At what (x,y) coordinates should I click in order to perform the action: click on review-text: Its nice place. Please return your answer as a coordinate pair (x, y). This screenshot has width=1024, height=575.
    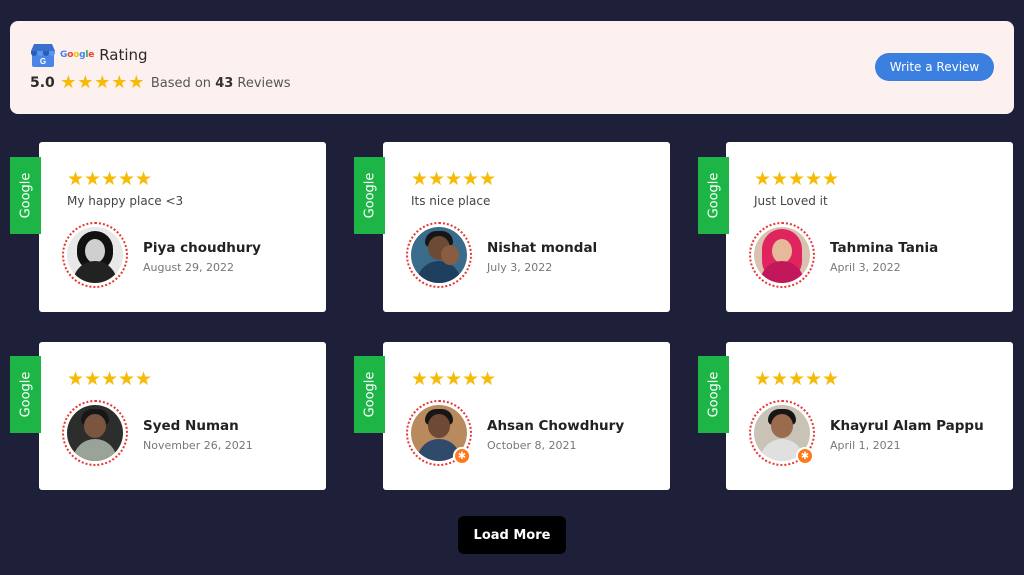
    Looking at the image, I should click on (451, 201).